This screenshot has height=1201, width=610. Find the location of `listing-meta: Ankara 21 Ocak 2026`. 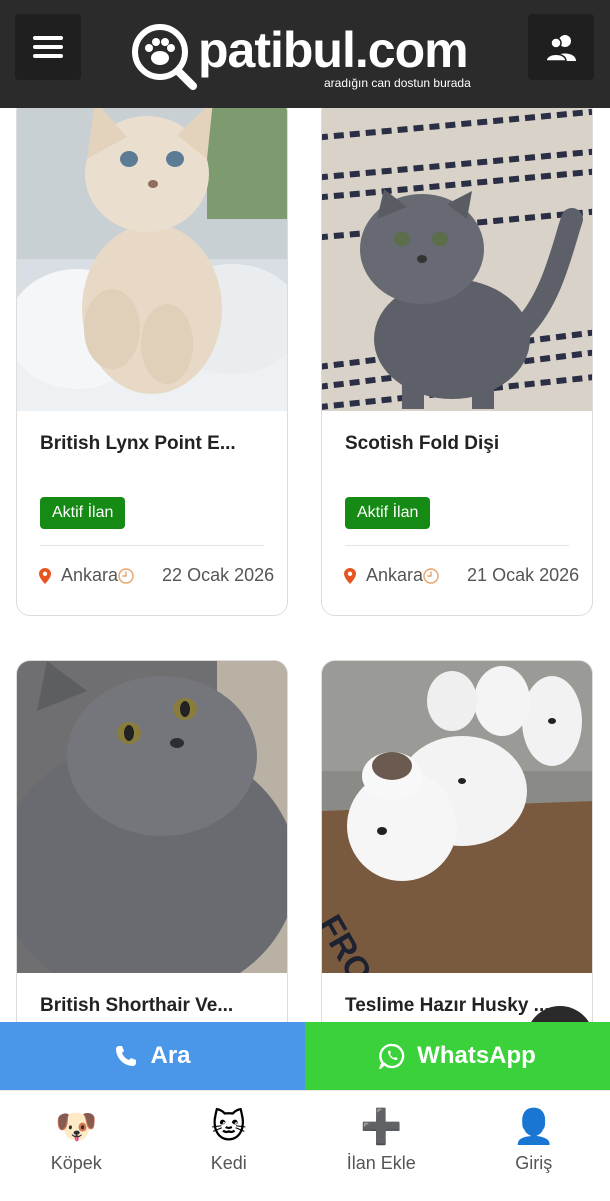

listing-meta: Ankara 21 Ocak 2026 is located at coordinates (461, 575).